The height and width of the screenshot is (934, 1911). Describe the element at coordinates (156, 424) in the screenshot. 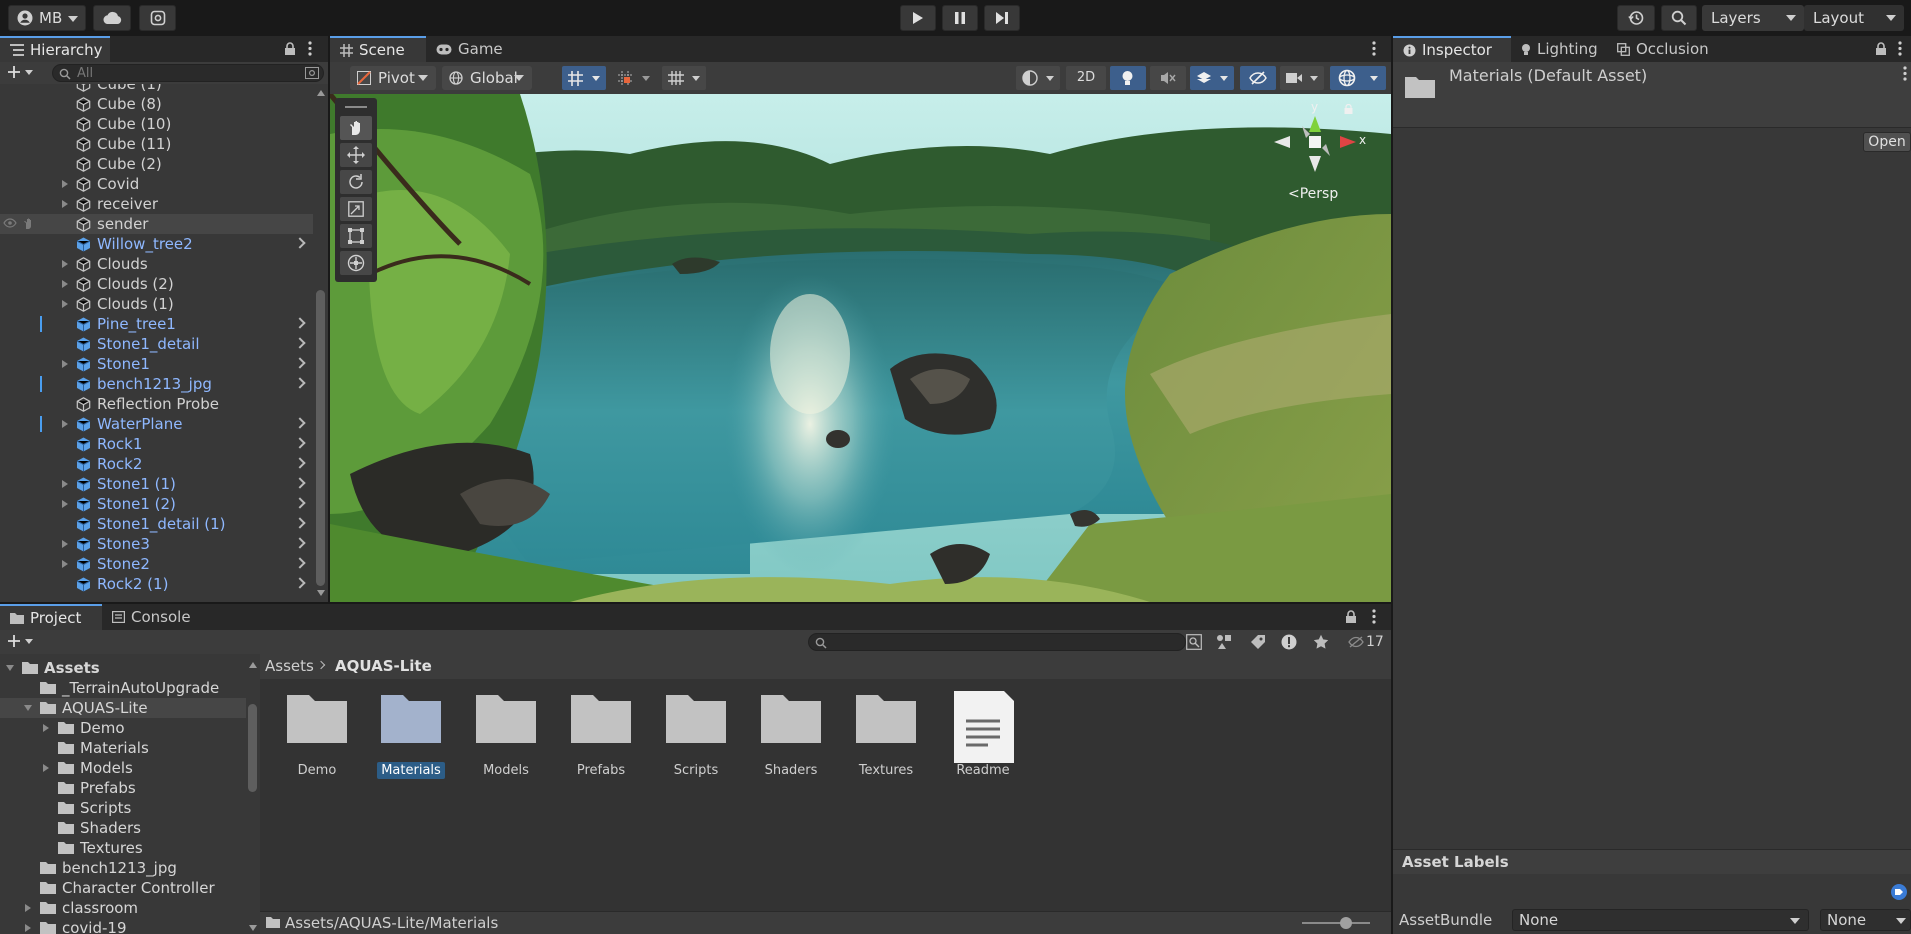

I see `hierarchy-row: WaterPlane` at that location.